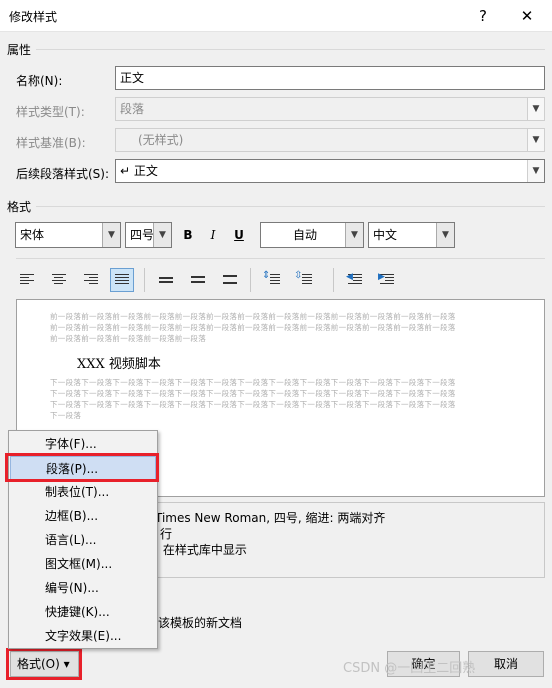 This screenshot has width=552, height=688. I want to click on align-right-icon, so click(91, 280).